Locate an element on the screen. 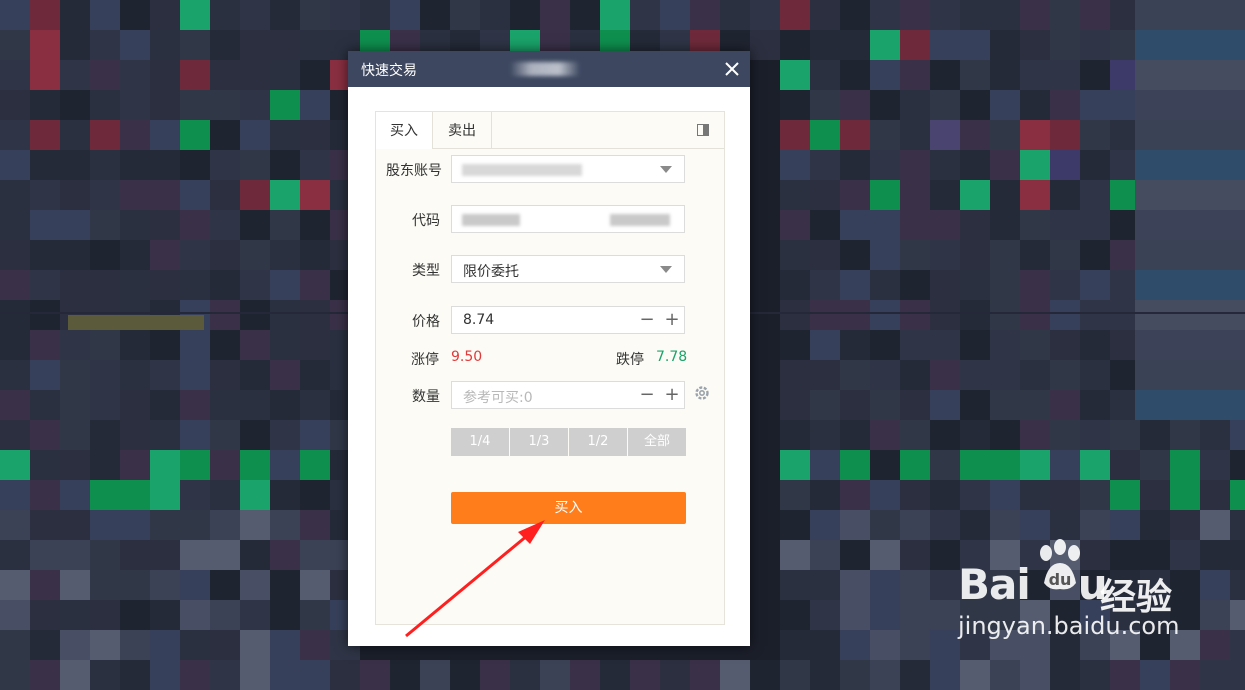 This screenshot has width=1245, height=690. fraction-quarter-button: 1/4 is located at coordinates (480, 442).